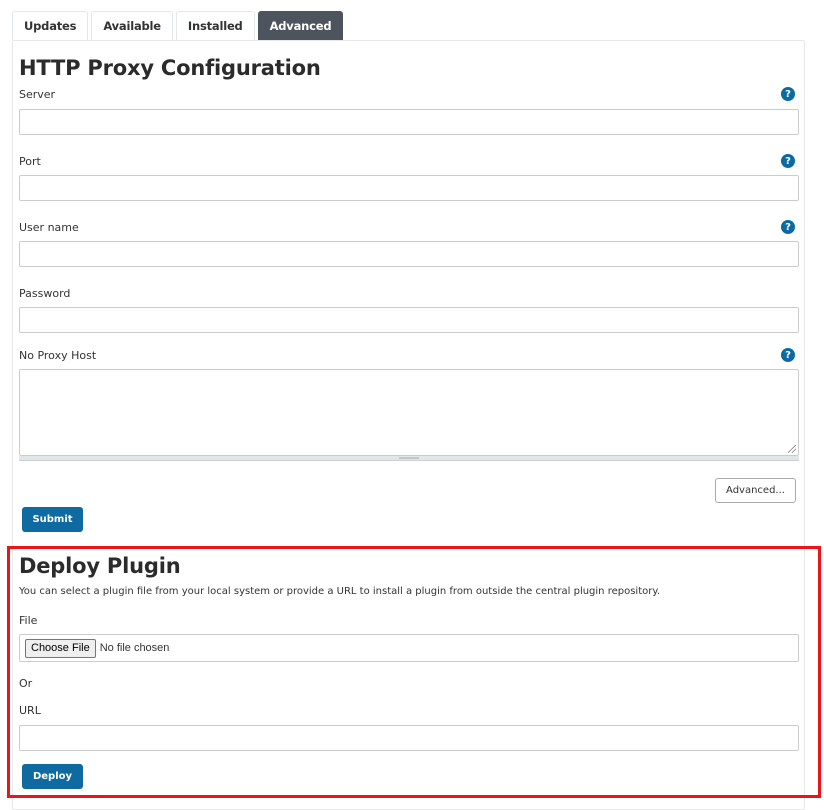 The image size is (824, 810). Describe the element at coordinates (30, 710) in the screenshot. I see `url-label: URL` at that location.